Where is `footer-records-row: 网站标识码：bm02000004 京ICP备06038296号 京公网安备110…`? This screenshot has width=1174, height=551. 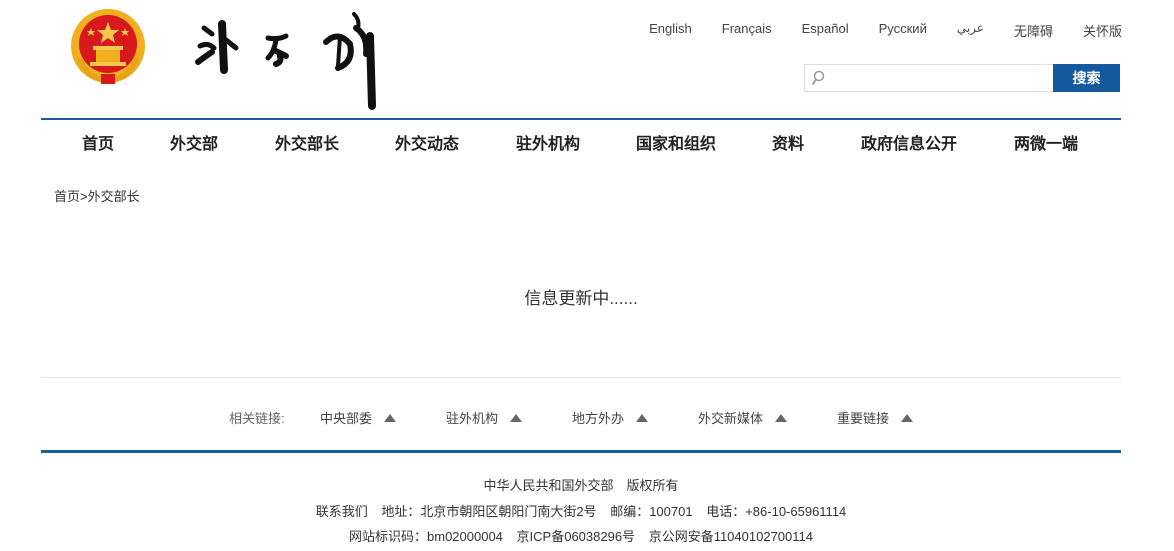 footer-records-row: 网站标识码：bm02000004 京ICP备06038296号 京公网安备110… is located at coordinates (581, 535).